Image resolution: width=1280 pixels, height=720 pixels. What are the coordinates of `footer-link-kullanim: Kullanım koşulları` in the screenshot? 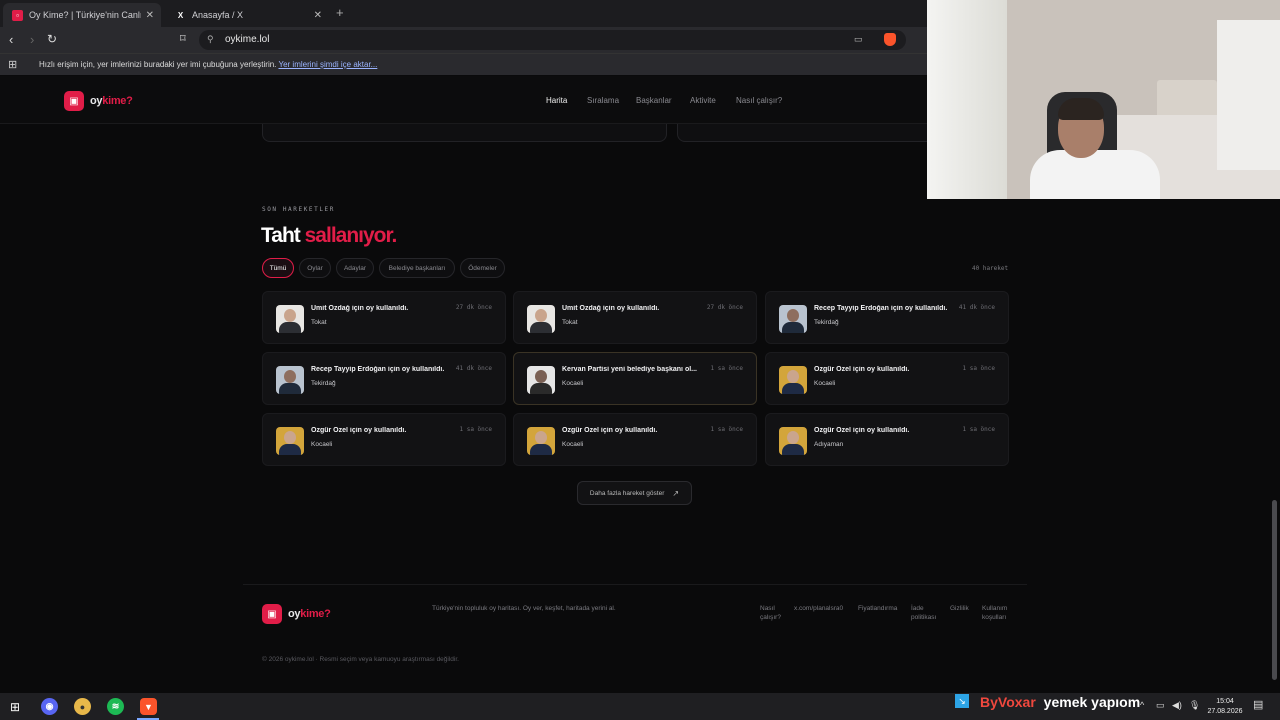 It's located at (997, 613).